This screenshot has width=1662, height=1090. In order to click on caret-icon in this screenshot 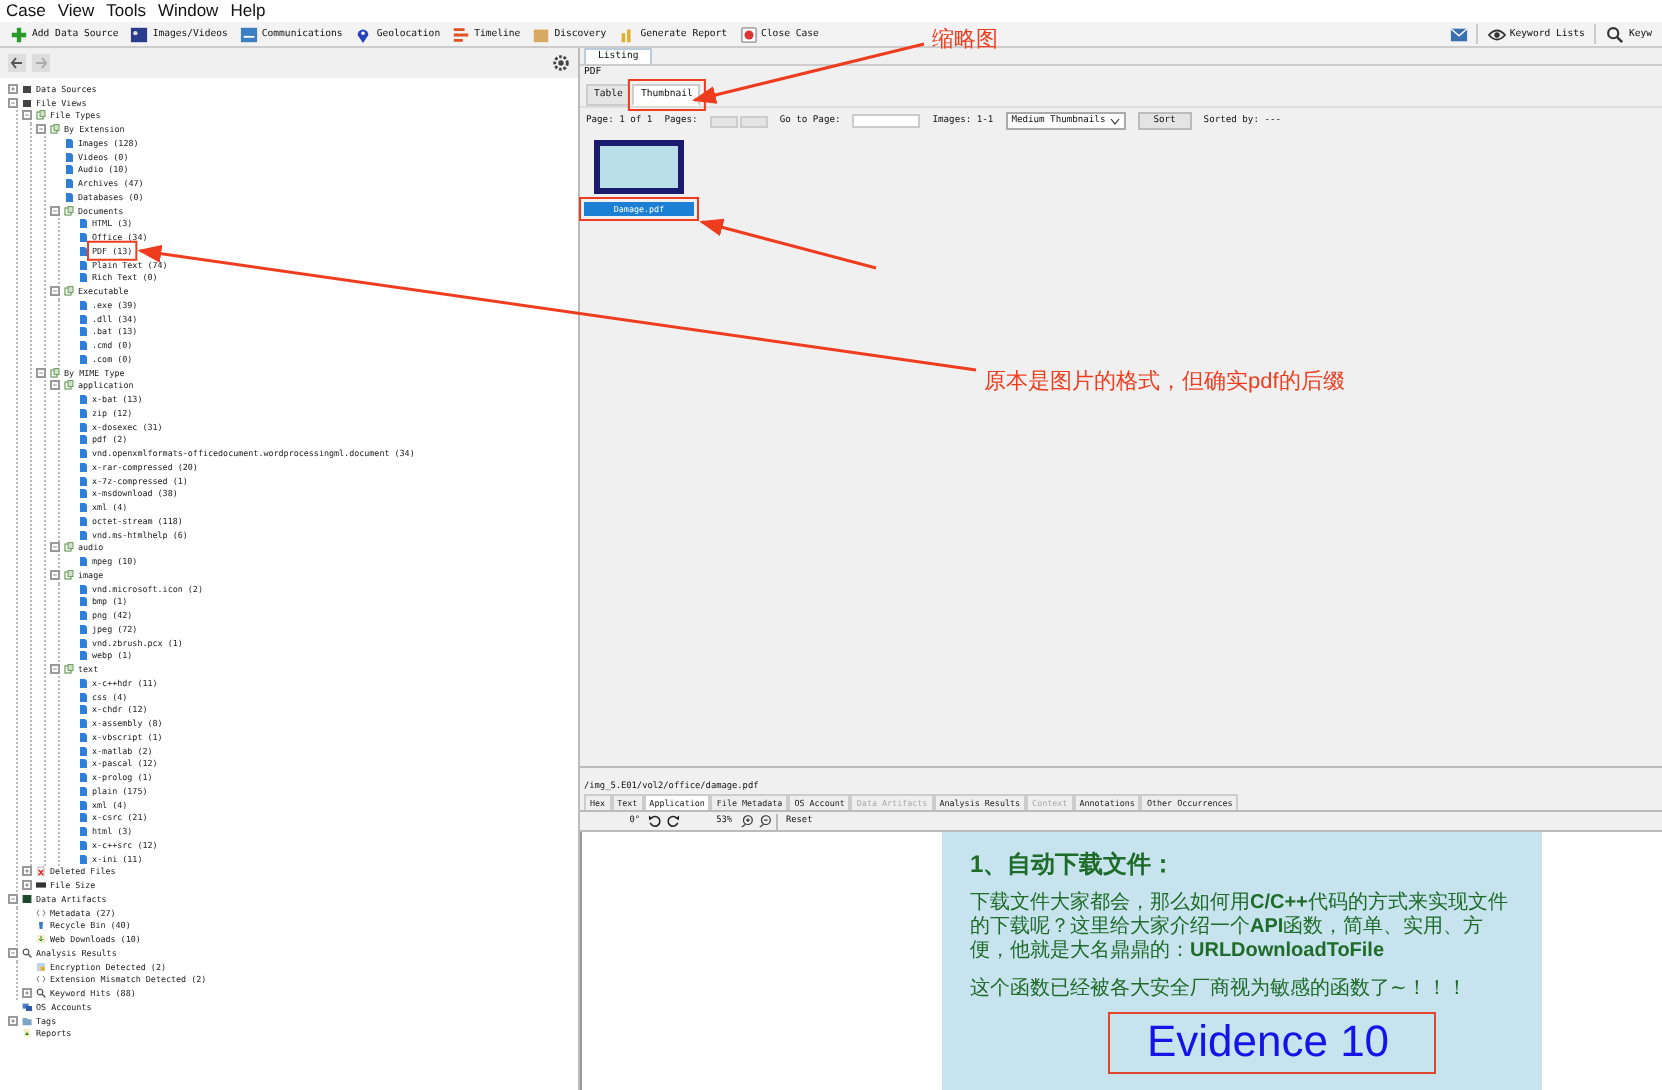, I will do `click(1114, 121)`.